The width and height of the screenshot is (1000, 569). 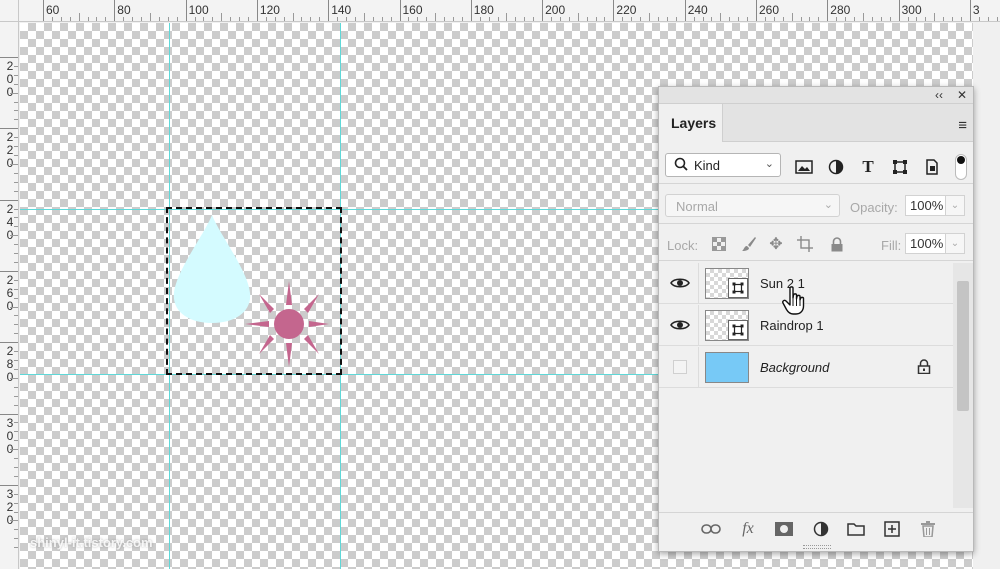 What do you see at coordinates (9, 11) in the screenshot?
I see `ruler-origin` at bounding box center [9, 11].